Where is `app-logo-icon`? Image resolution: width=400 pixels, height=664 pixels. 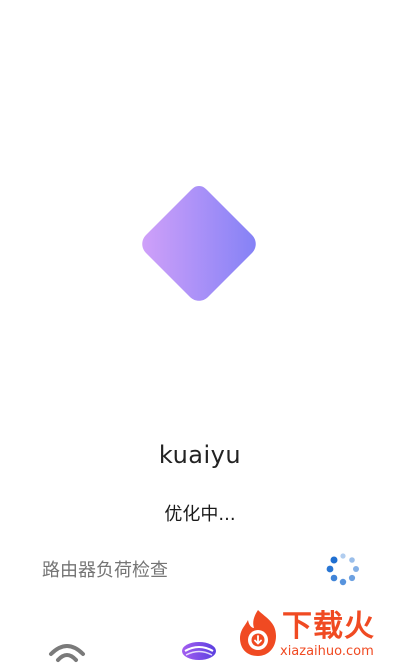
app-logo-icon is located at coordinates (199, 243).